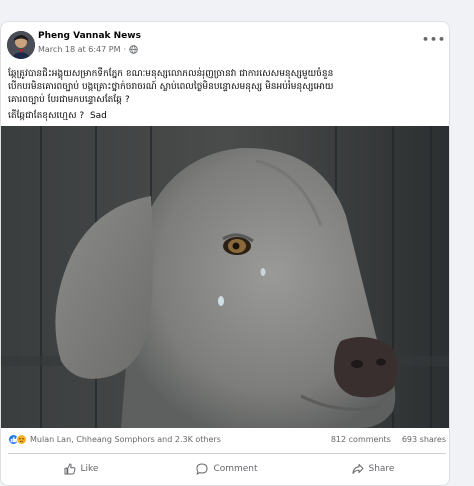 The image size is (474, 486). I want to click on shares-count: 693 shares, so click(424, 439).